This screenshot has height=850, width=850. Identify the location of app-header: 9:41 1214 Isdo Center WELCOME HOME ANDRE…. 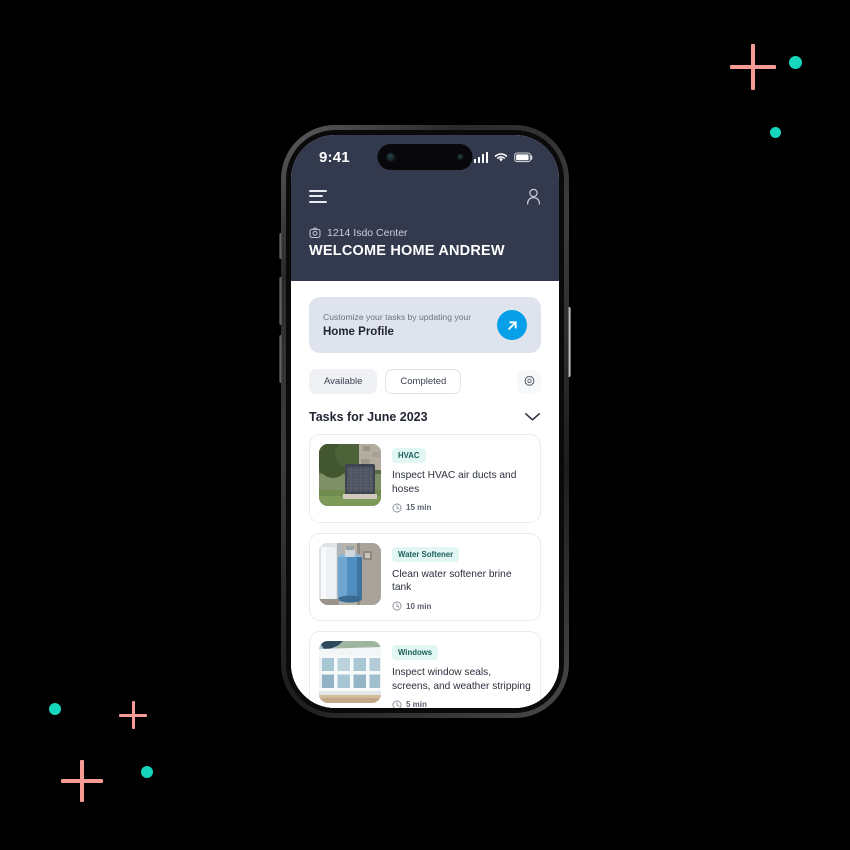
(425, 208).